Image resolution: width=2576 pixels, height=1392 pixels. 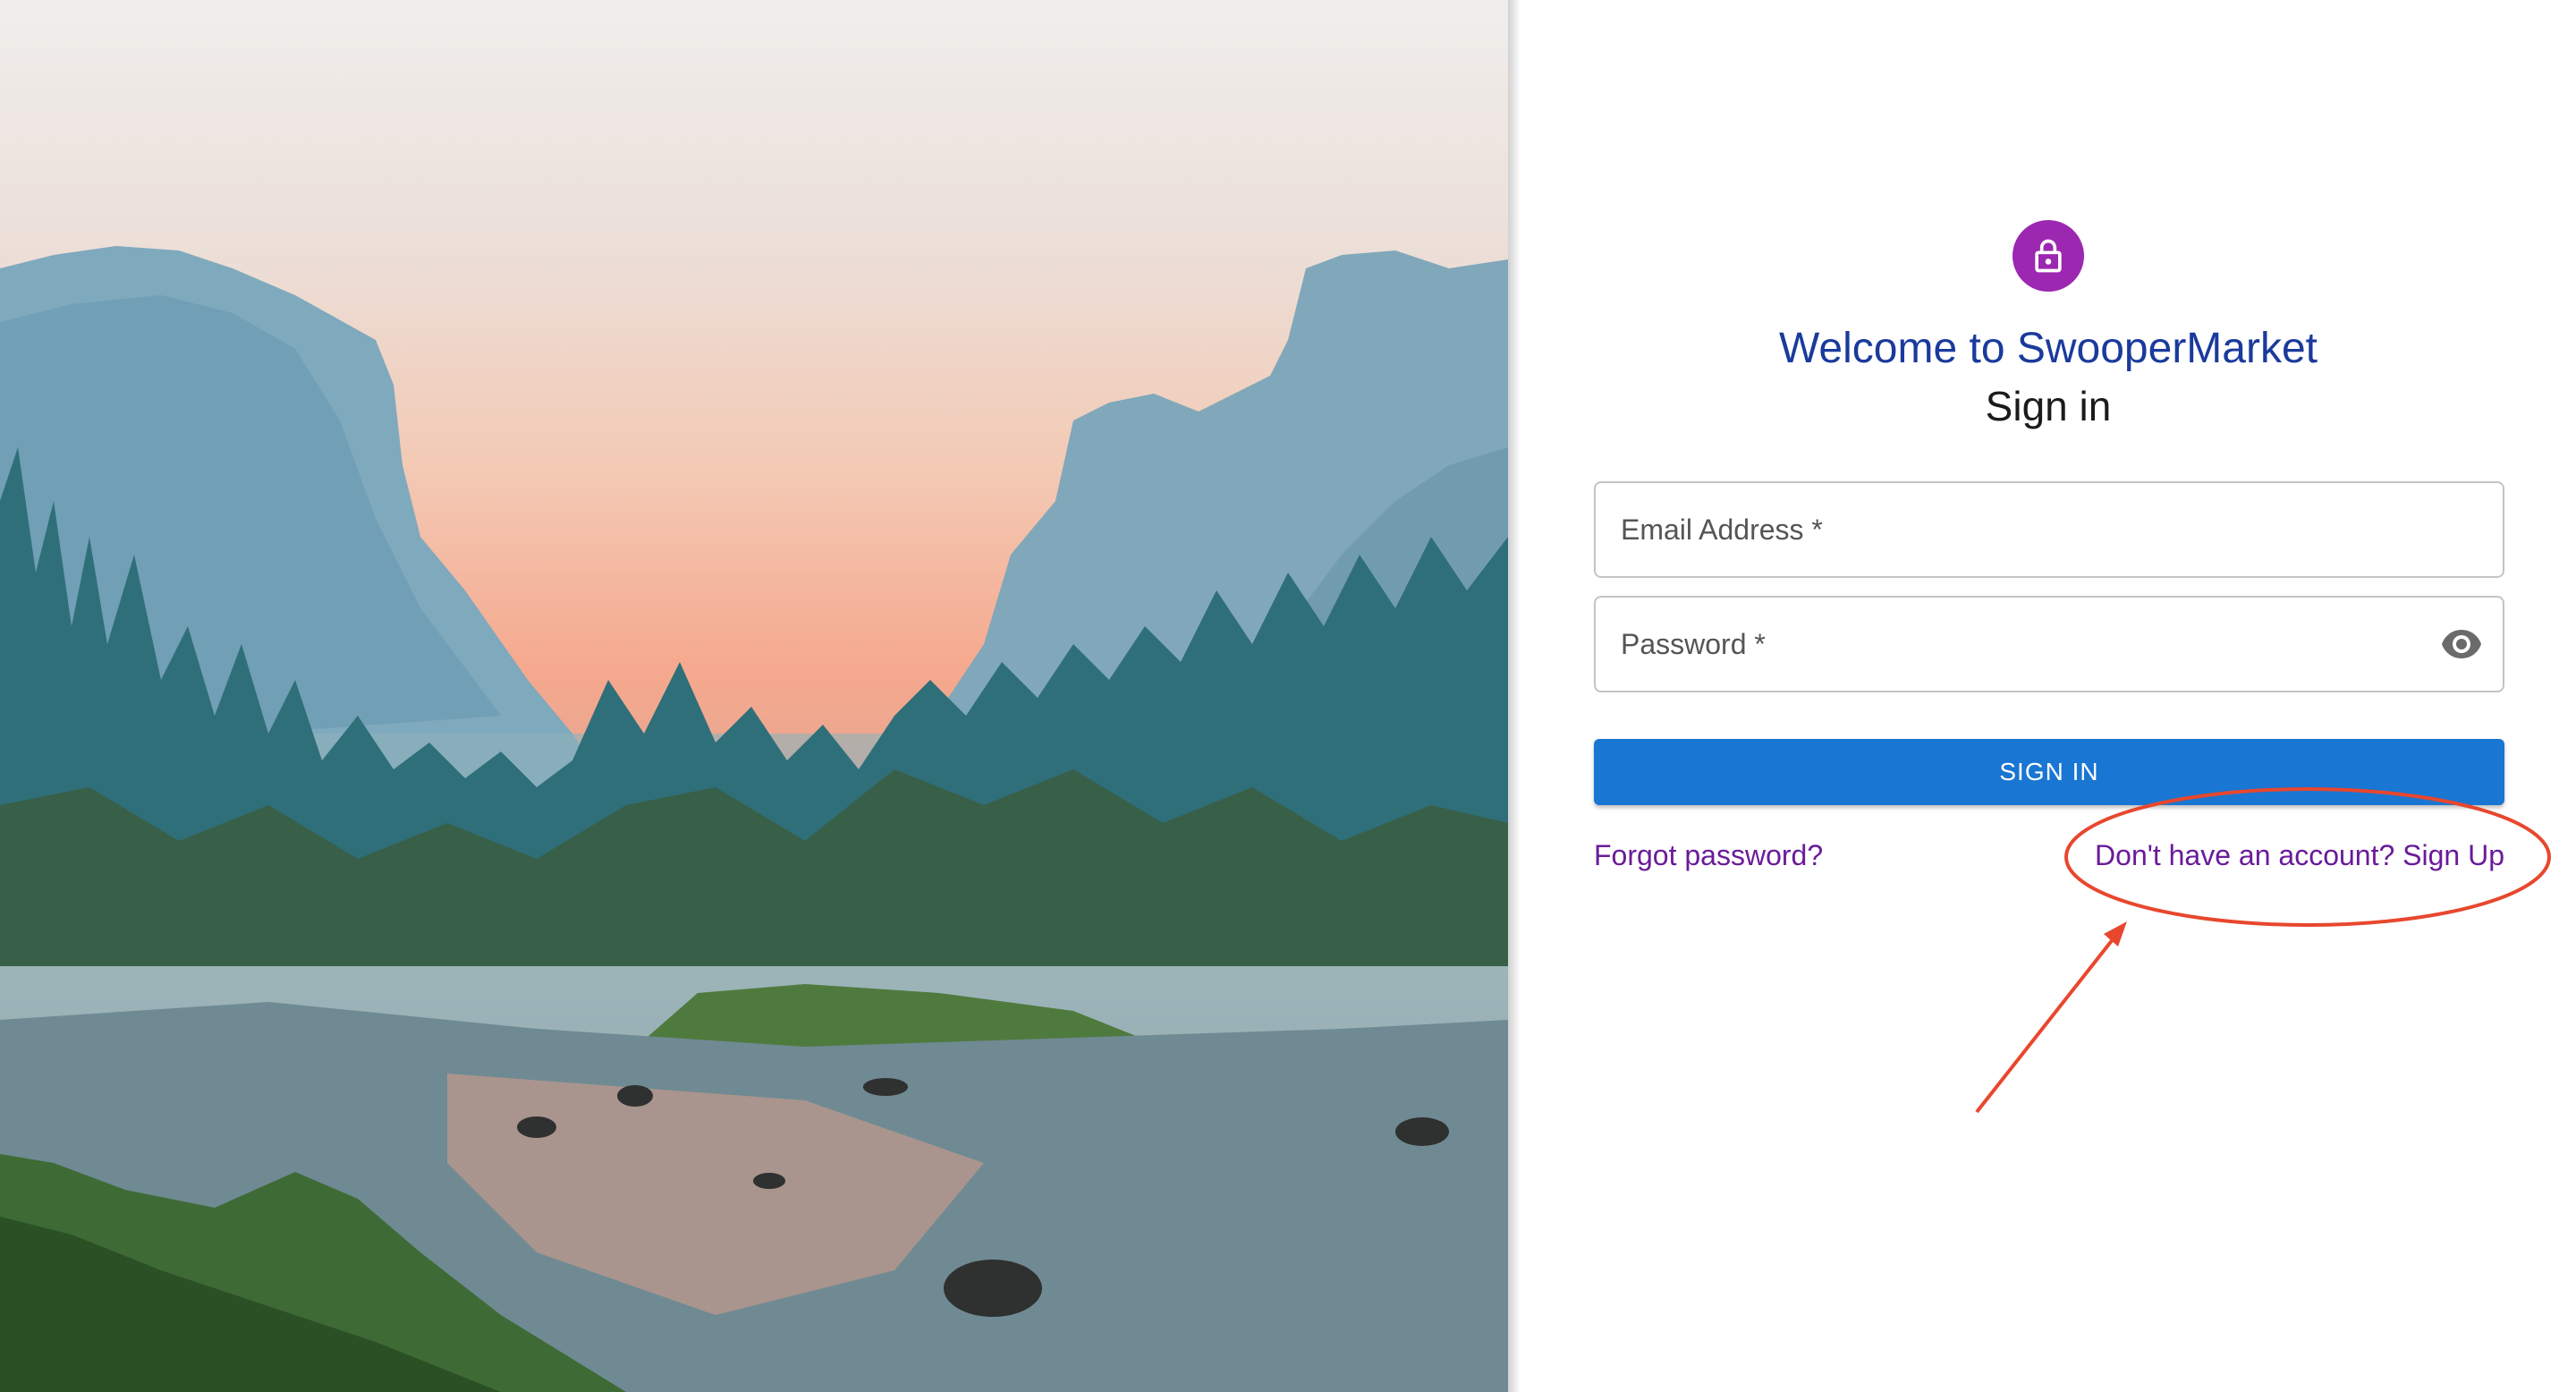 What do you see at coordinates (2048, 348) in the screenshot?
I see `welcome-title: Welcome to SwooperMarket` at bounding box center [2048, 348].